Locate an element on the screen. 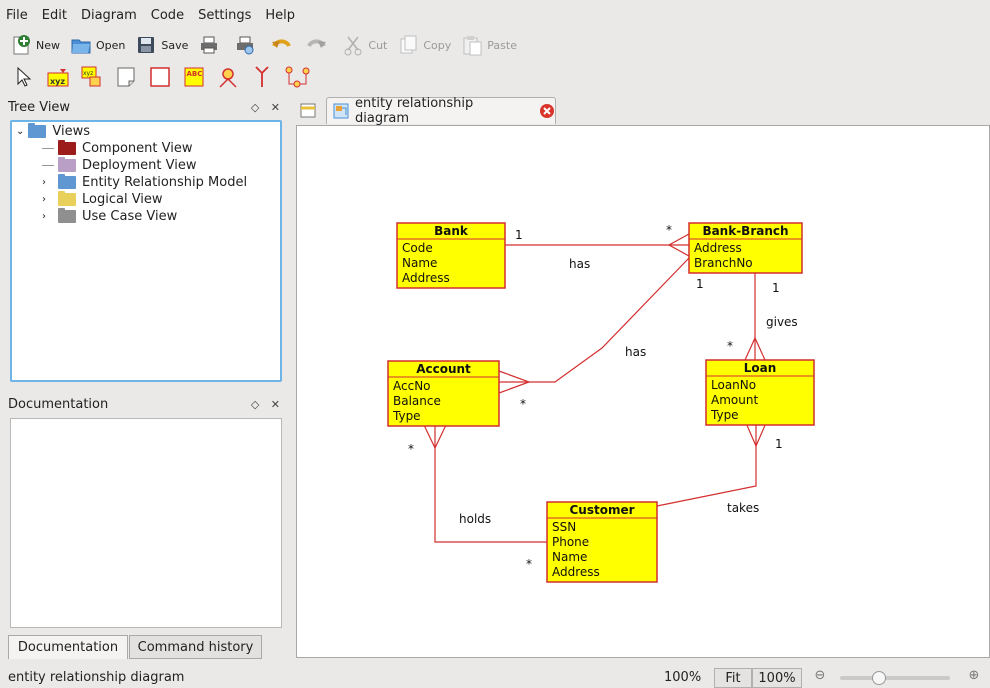 This screenshot has height=688, width=990. tree-item-use-case-view: › Use Case View is located at coordinates (110, 216).